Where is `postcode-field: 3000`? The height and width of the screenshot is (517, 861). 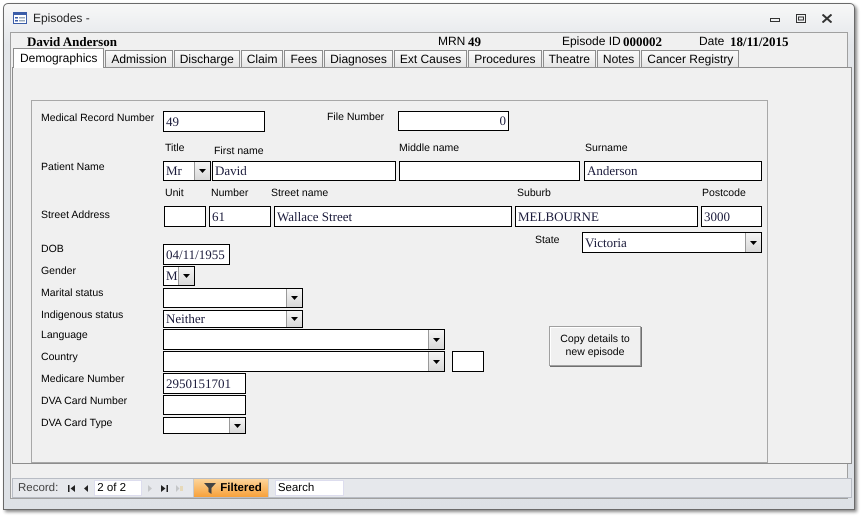
postcode-field: 3000 is located at coordinates (731, 216).